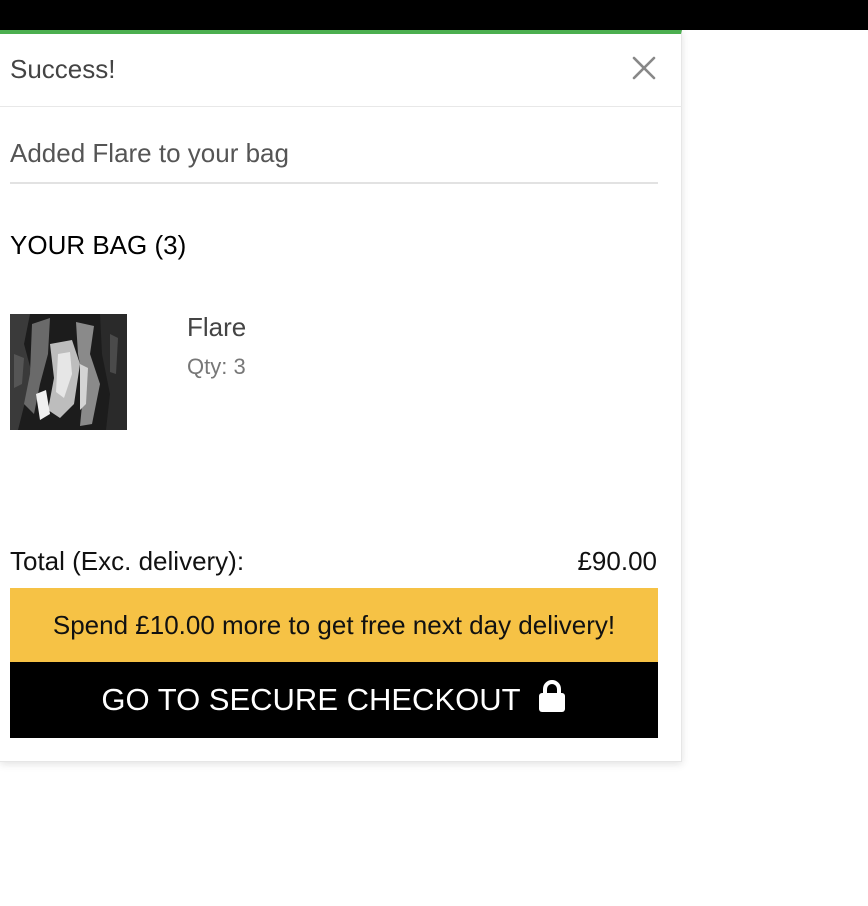 Image resolution: width=868 pixels, height=906 pixels. I want to click on close-icon, so click(644, 68).